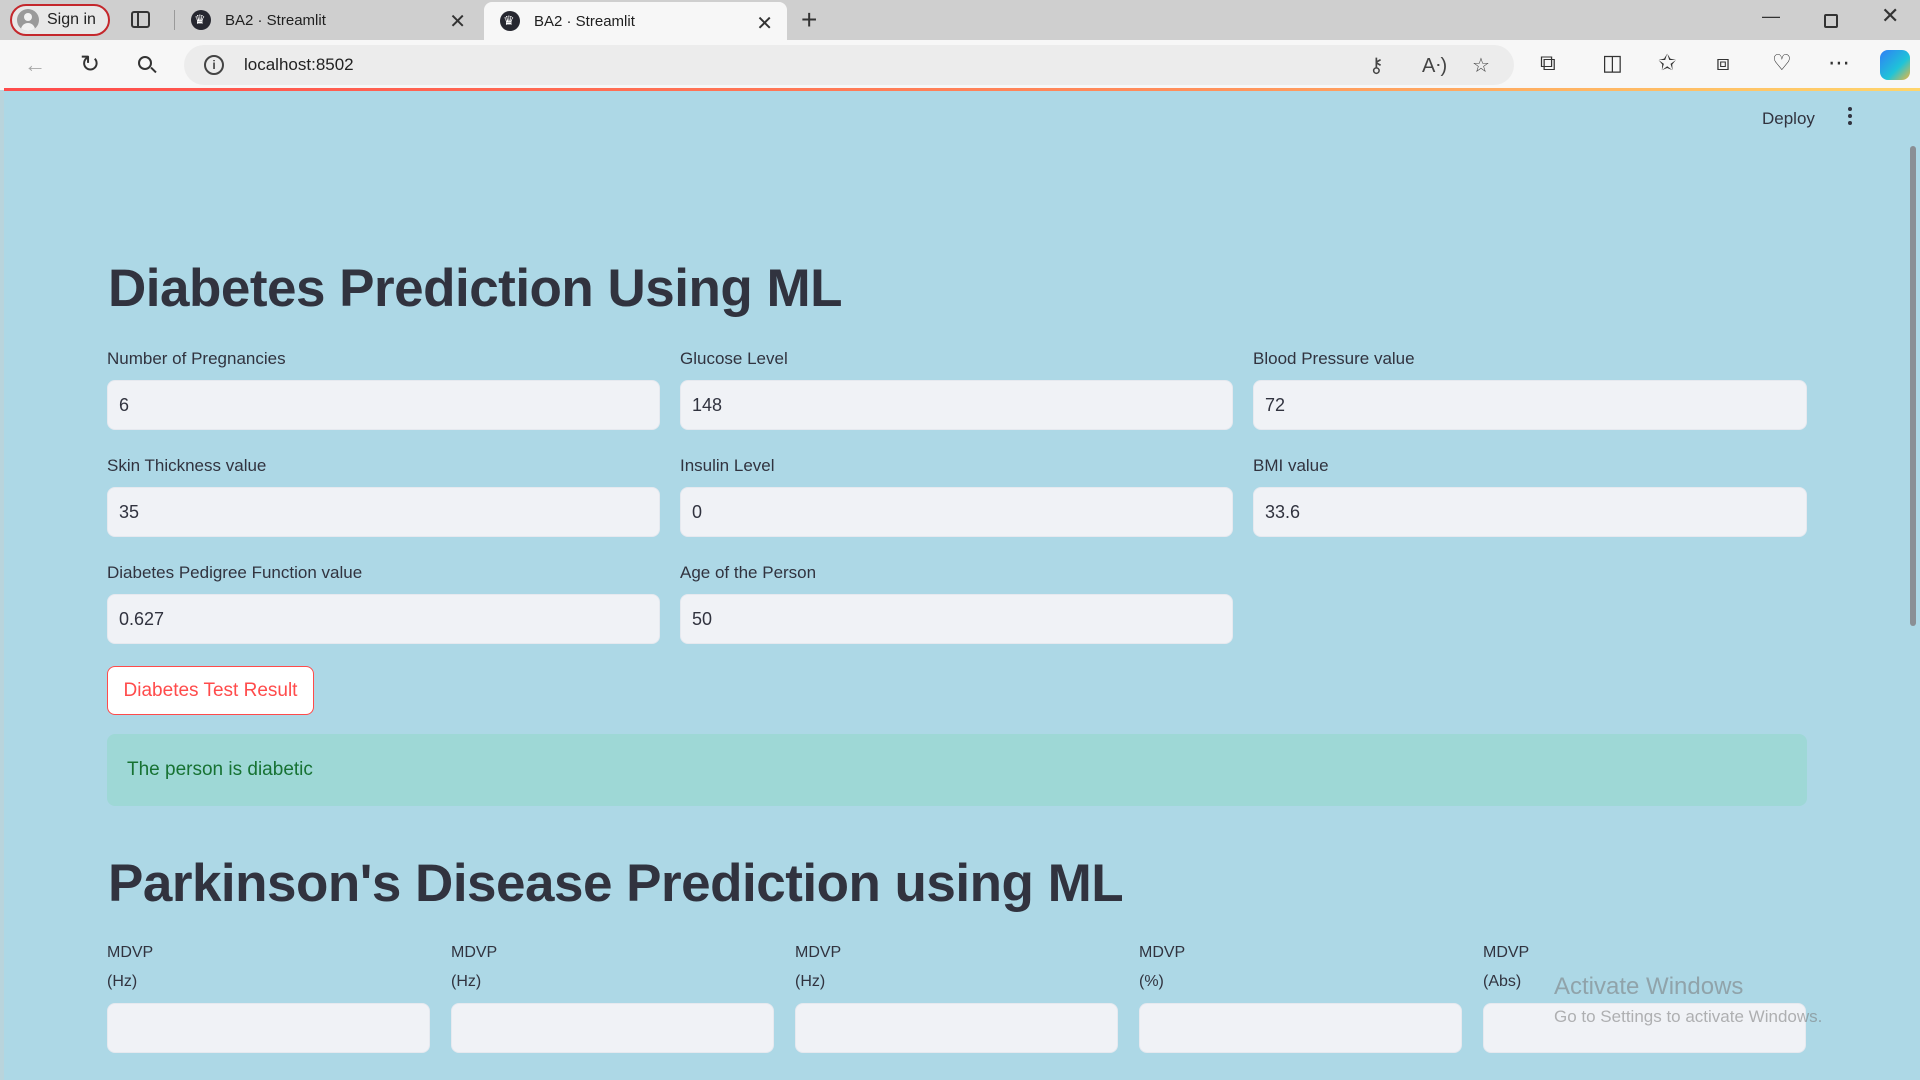 The width and height of the screenshot is (1920, 1080). Describe the element at coordinates (956, 619) in the screenshot. I see `age-input: 50` at that location.